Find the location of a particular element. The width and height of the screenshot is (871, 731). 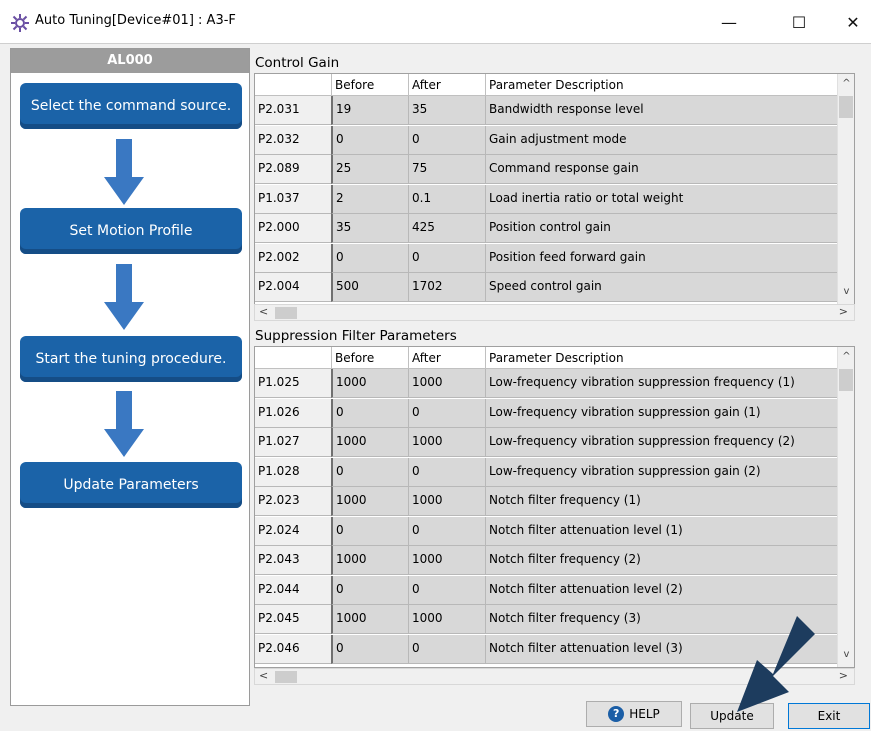

title-bar: Auto Tuning[Device#01] : A3-F — ☐ ✕ is located at coordinates (435, 22).